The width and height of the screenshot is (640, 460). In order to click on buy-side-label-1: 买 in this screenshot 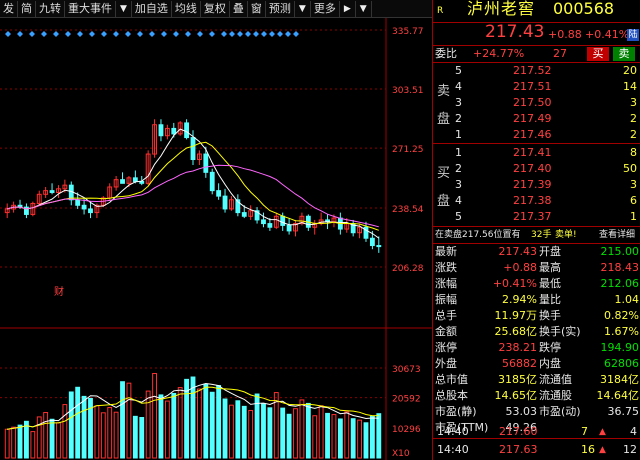, I will do `click(444, 173)`.